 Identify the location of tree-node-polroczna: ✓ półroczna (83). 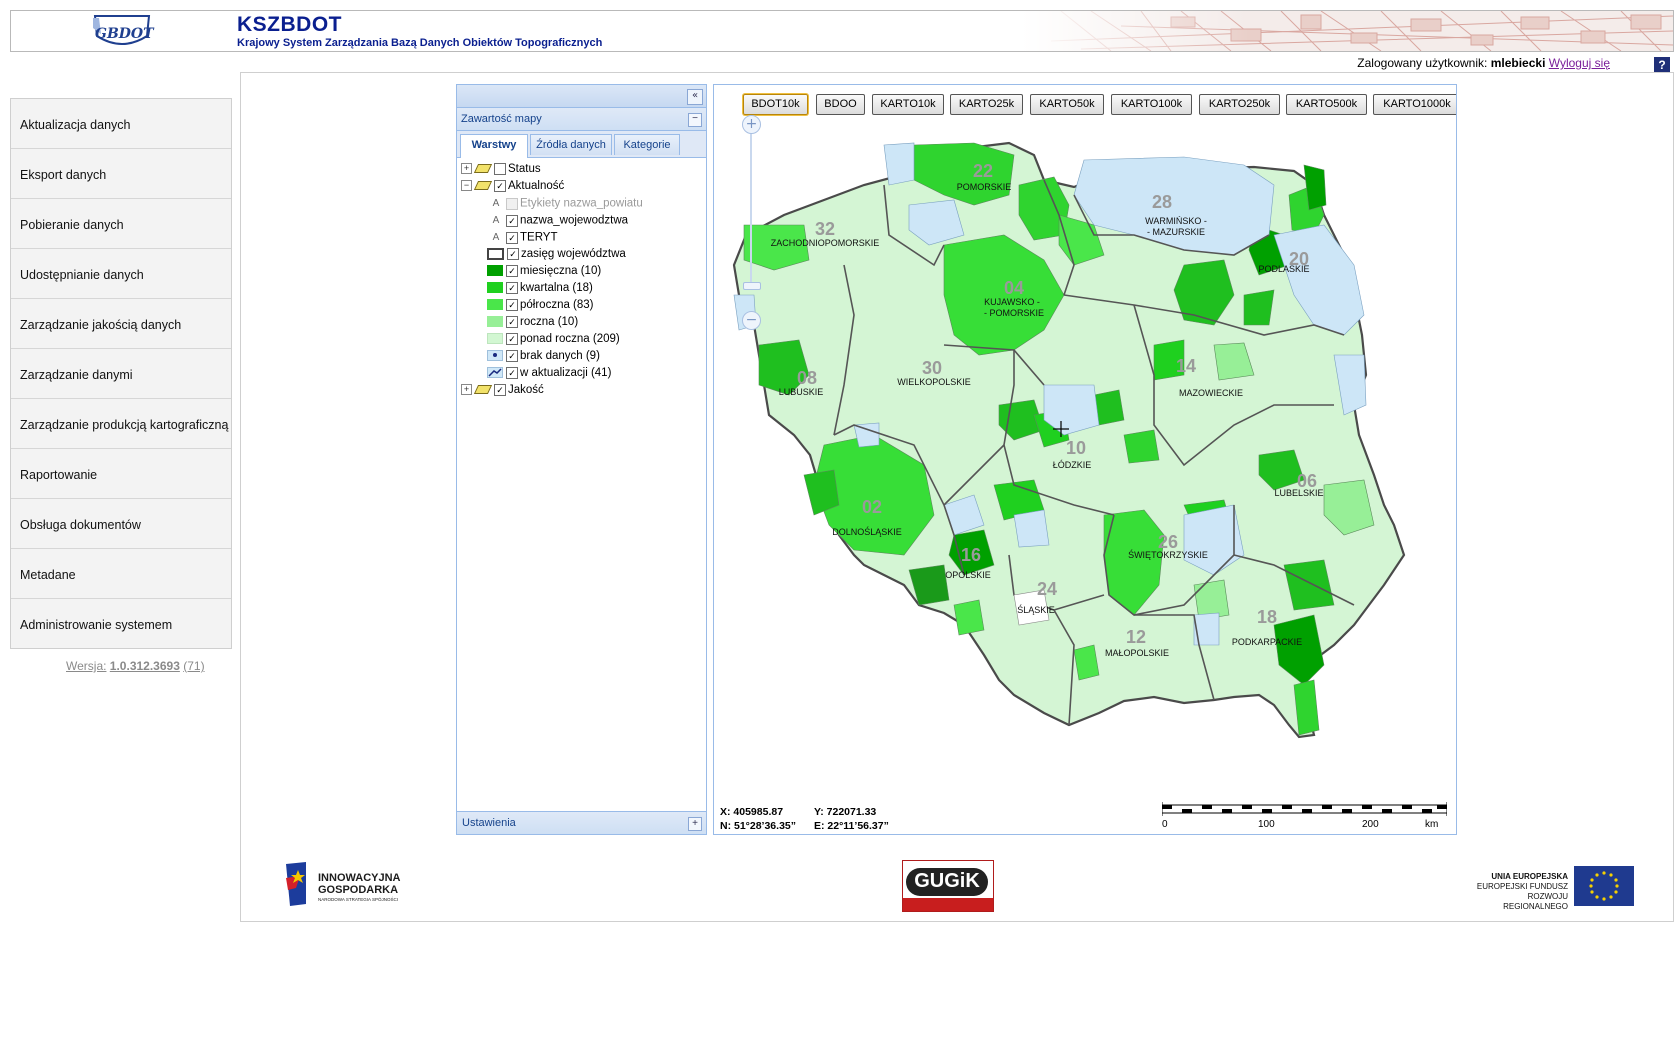
(540, 305).